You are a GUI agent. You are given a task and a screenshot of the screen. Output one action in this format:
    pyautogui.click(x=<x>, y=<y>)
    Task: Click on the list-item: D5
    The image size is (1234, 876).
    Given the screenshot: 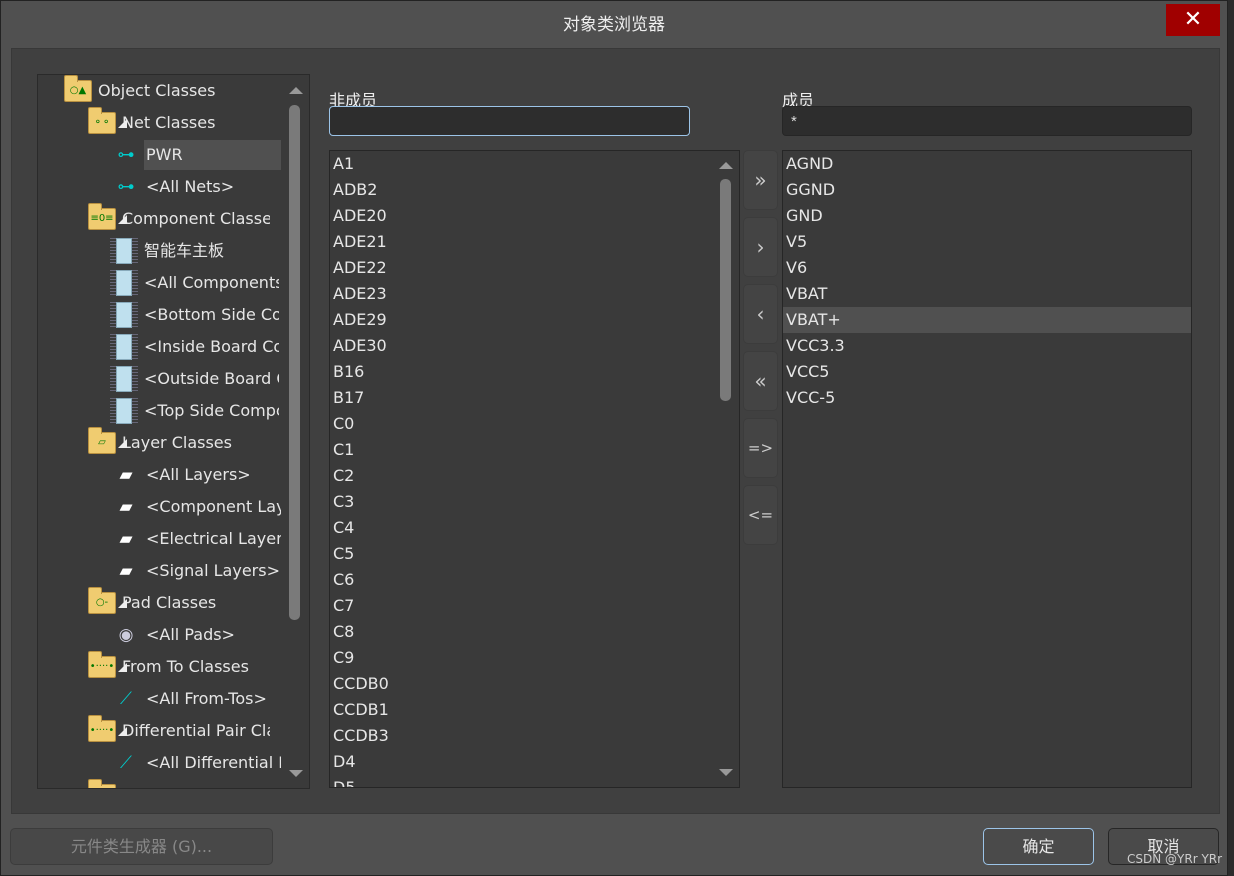 What is the action you would take?
    pyautogui.click(x=522, y=781)
    